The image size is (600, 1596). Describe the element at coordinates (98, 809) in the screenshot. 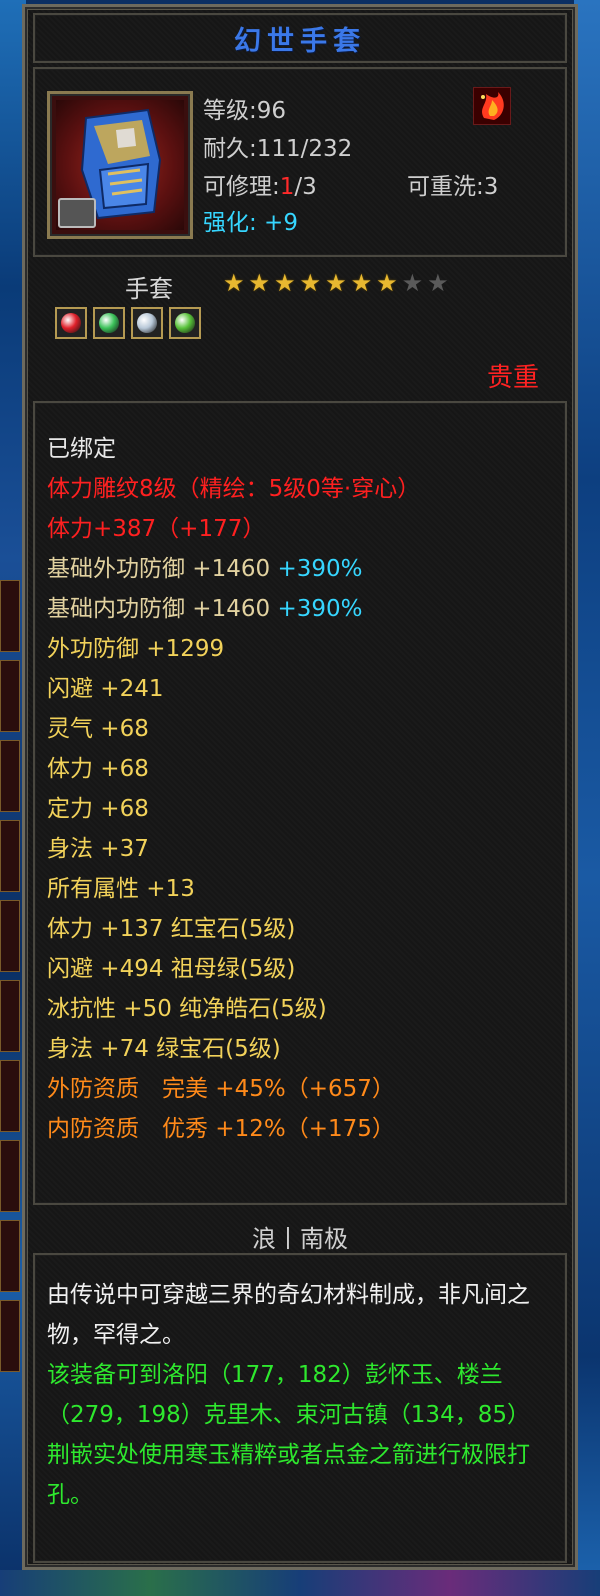

I see `focus-stat: 定力 +68` at that location.